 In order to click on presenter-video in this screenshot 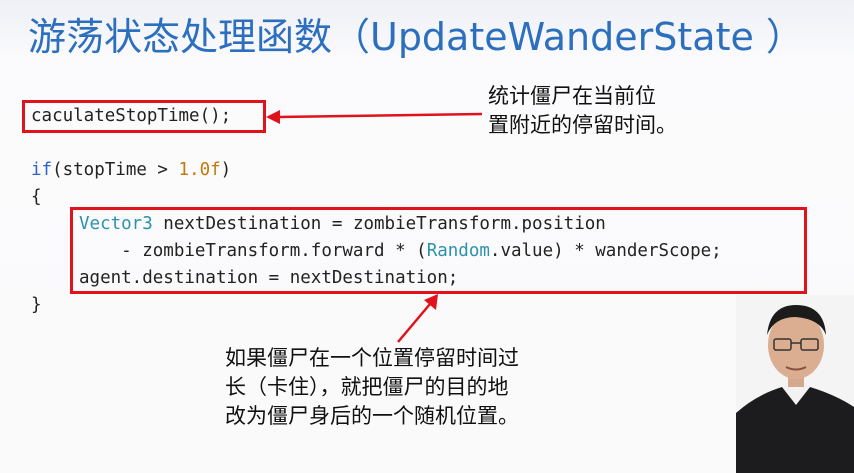, I will do `click(795, 384)`.